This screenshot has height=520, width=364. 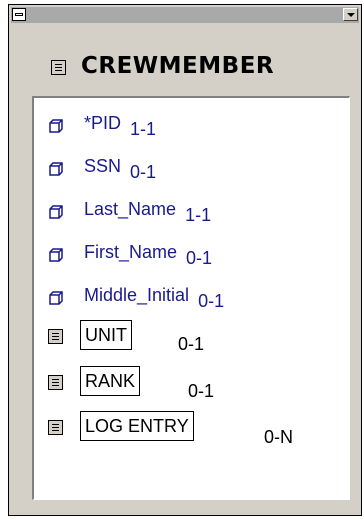 I want to click on attribute-row: Middle_Initial 0-1, so click(x=189, y=298).